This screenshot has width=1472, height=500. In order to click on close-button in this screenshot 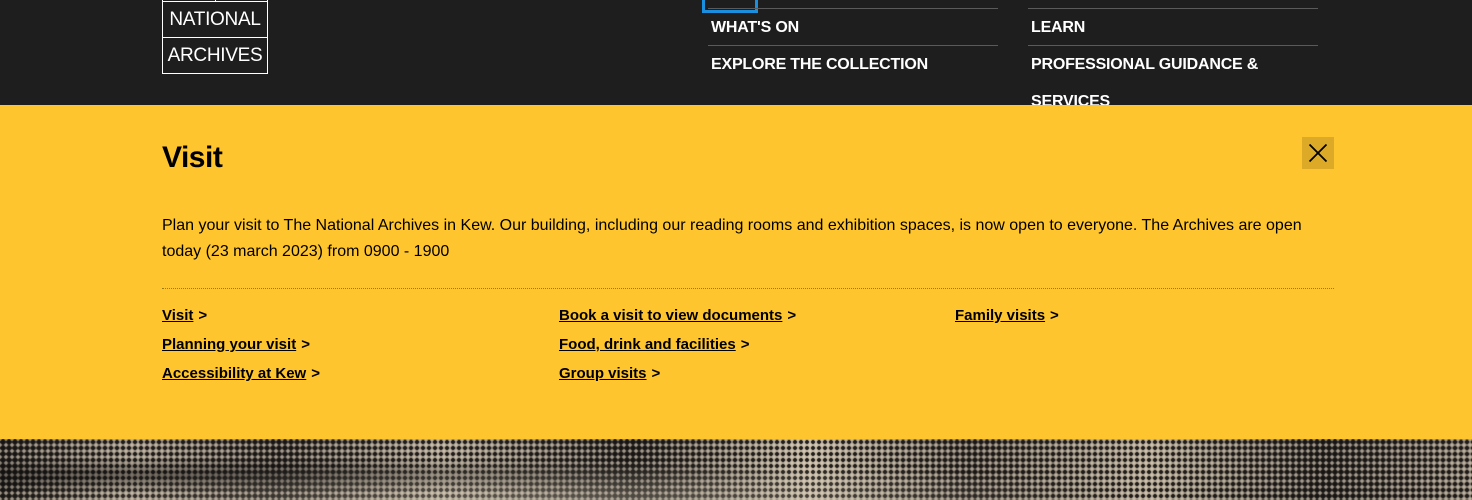, I will do `click(1318, 153)`.